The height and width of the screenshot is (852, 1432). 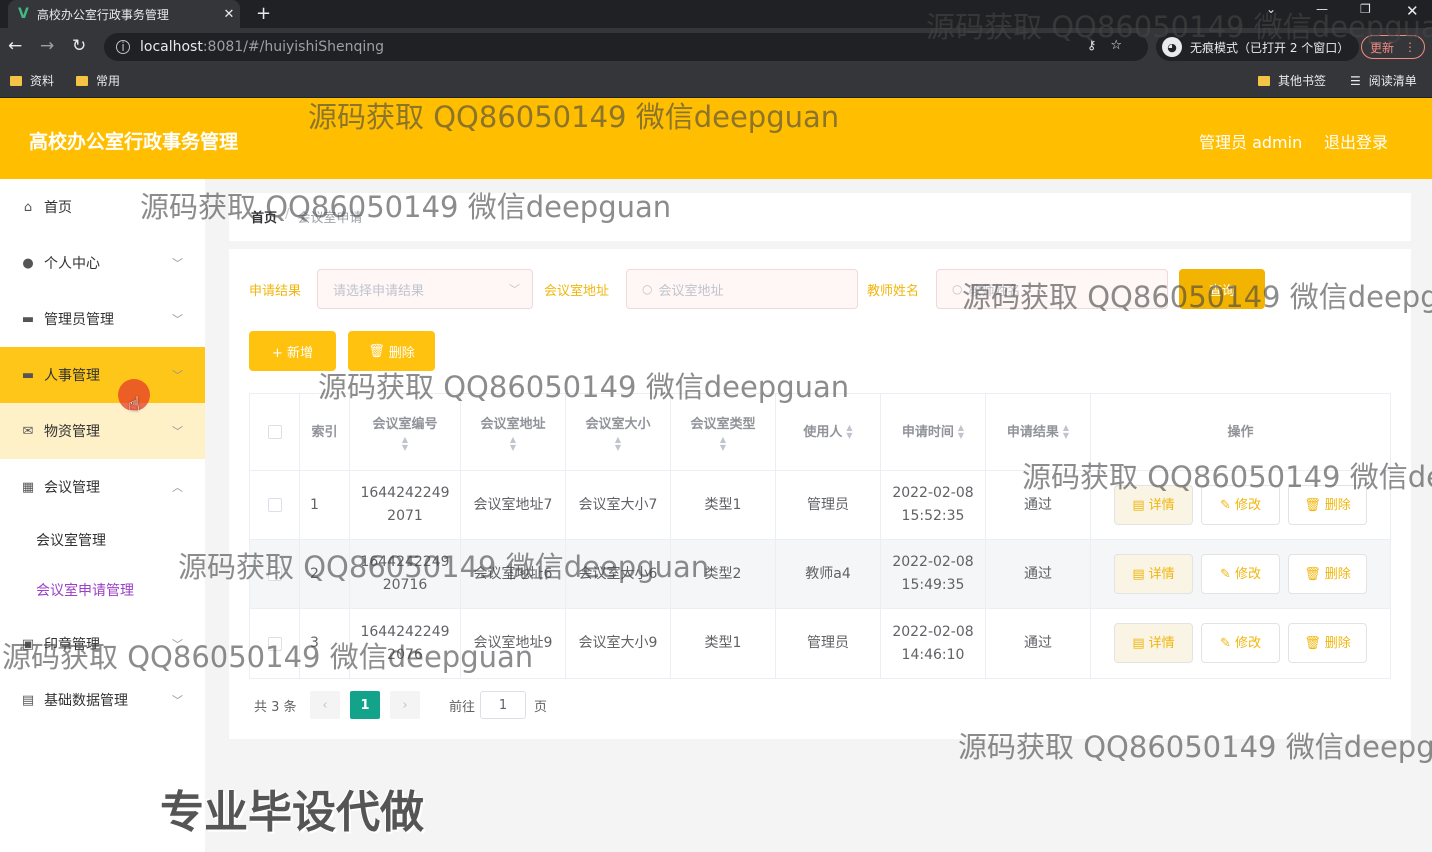 What do you see at coordinates (823, 432) in the screenshot?
I see `header-label: 使用人` at bounding box center [823, 432].